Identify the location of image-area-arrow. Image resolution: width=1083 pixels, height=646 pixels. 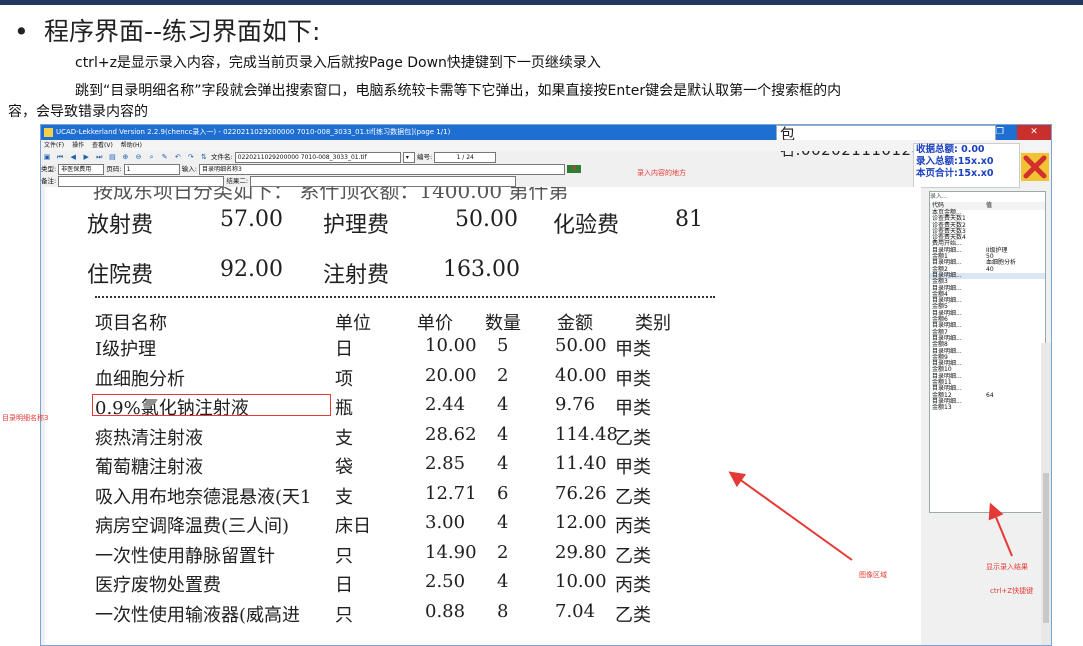
(790, 516).